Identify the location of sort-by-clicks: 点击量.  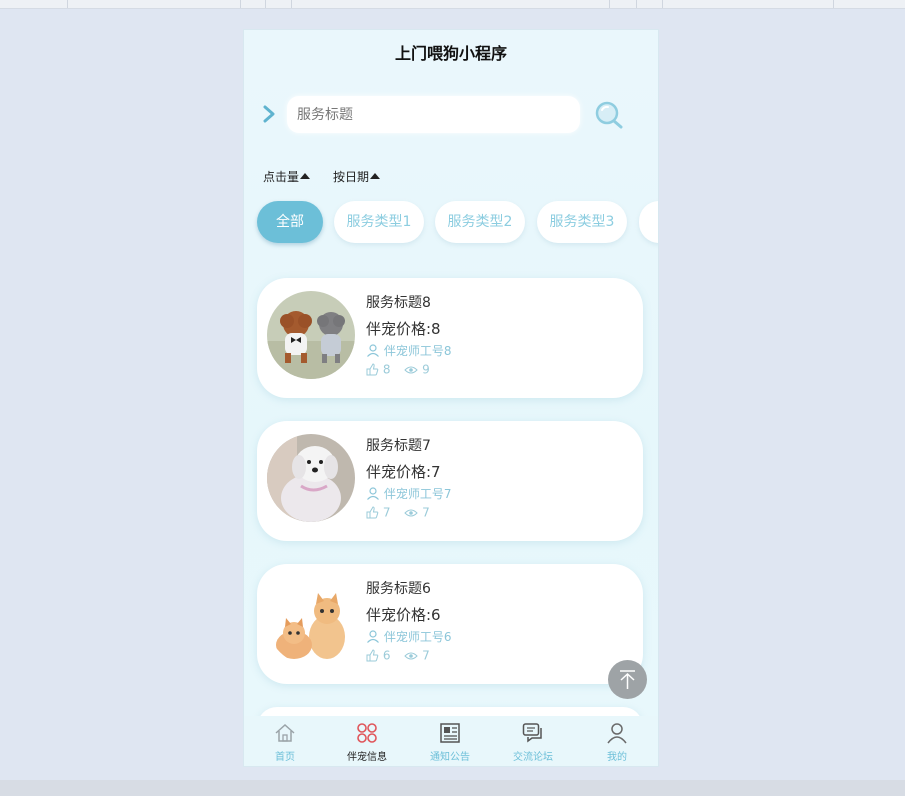
(287, 176).